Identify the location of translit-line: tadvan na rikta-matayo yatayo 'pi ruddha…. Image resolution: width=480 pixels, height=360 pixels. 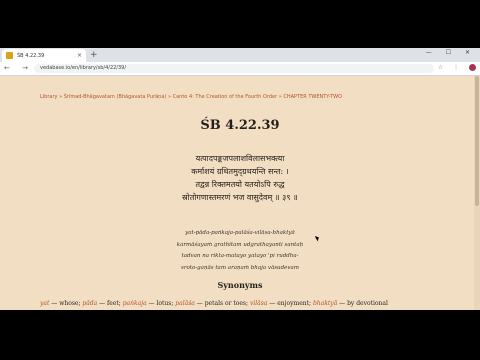
(240, 256).